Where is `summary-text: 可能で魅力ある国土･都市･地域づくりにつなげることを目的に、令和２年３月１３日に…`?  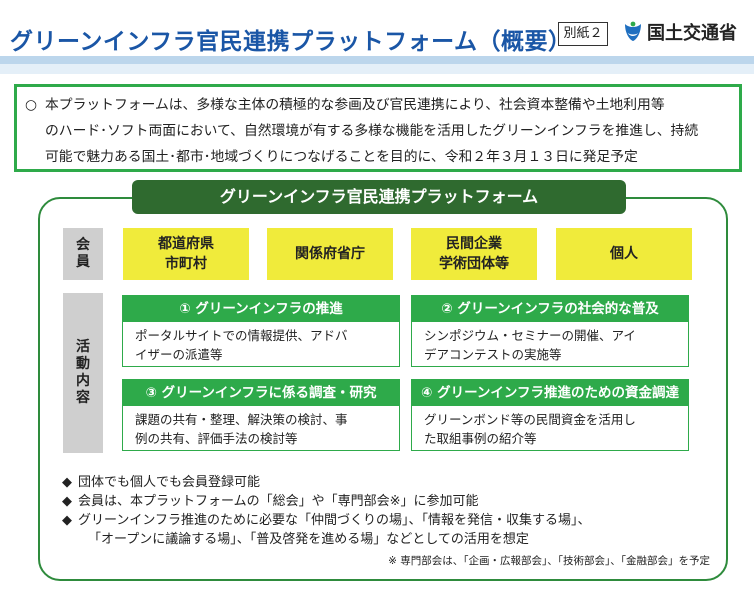
summary-text: 可能で魅力ある国土･都市･地域づくりにつなげることを目的に、令和２年３月１３日に… is located at coordinates (341, 157).